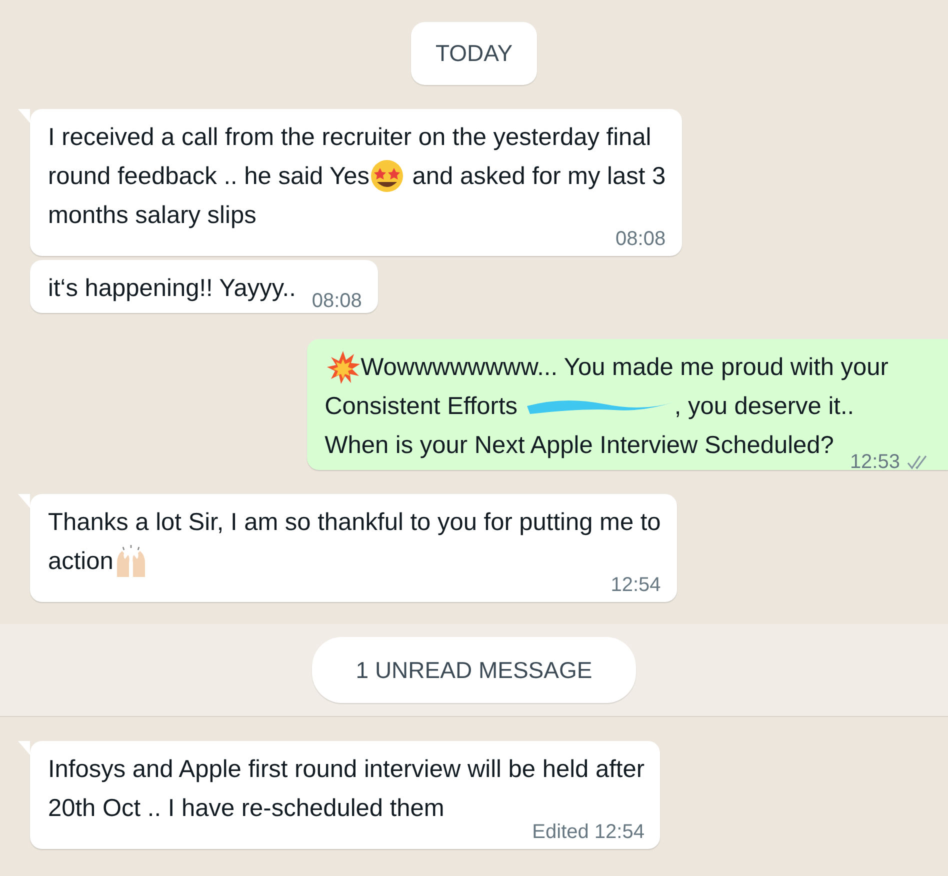 Image resolution: width=948 pixels, height=876 pixels. What do you see at coordinates (474, 53) in the screenshot?
I see `date-pill: TODAY` at bounding box center [474, 53].